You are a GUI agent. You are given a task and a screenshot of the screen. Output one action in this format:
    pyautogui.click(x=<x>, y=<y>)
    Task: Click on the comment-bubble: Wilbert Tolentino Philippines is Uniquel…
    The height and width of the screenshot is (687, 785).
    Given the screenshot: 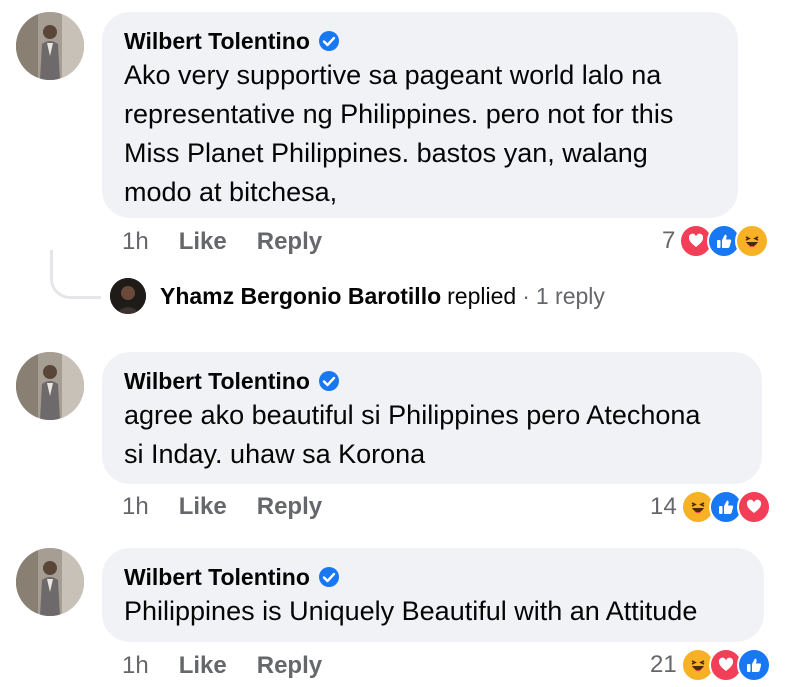 What is the action you would take?
    pyautogui.click(x=433, y=595)
    